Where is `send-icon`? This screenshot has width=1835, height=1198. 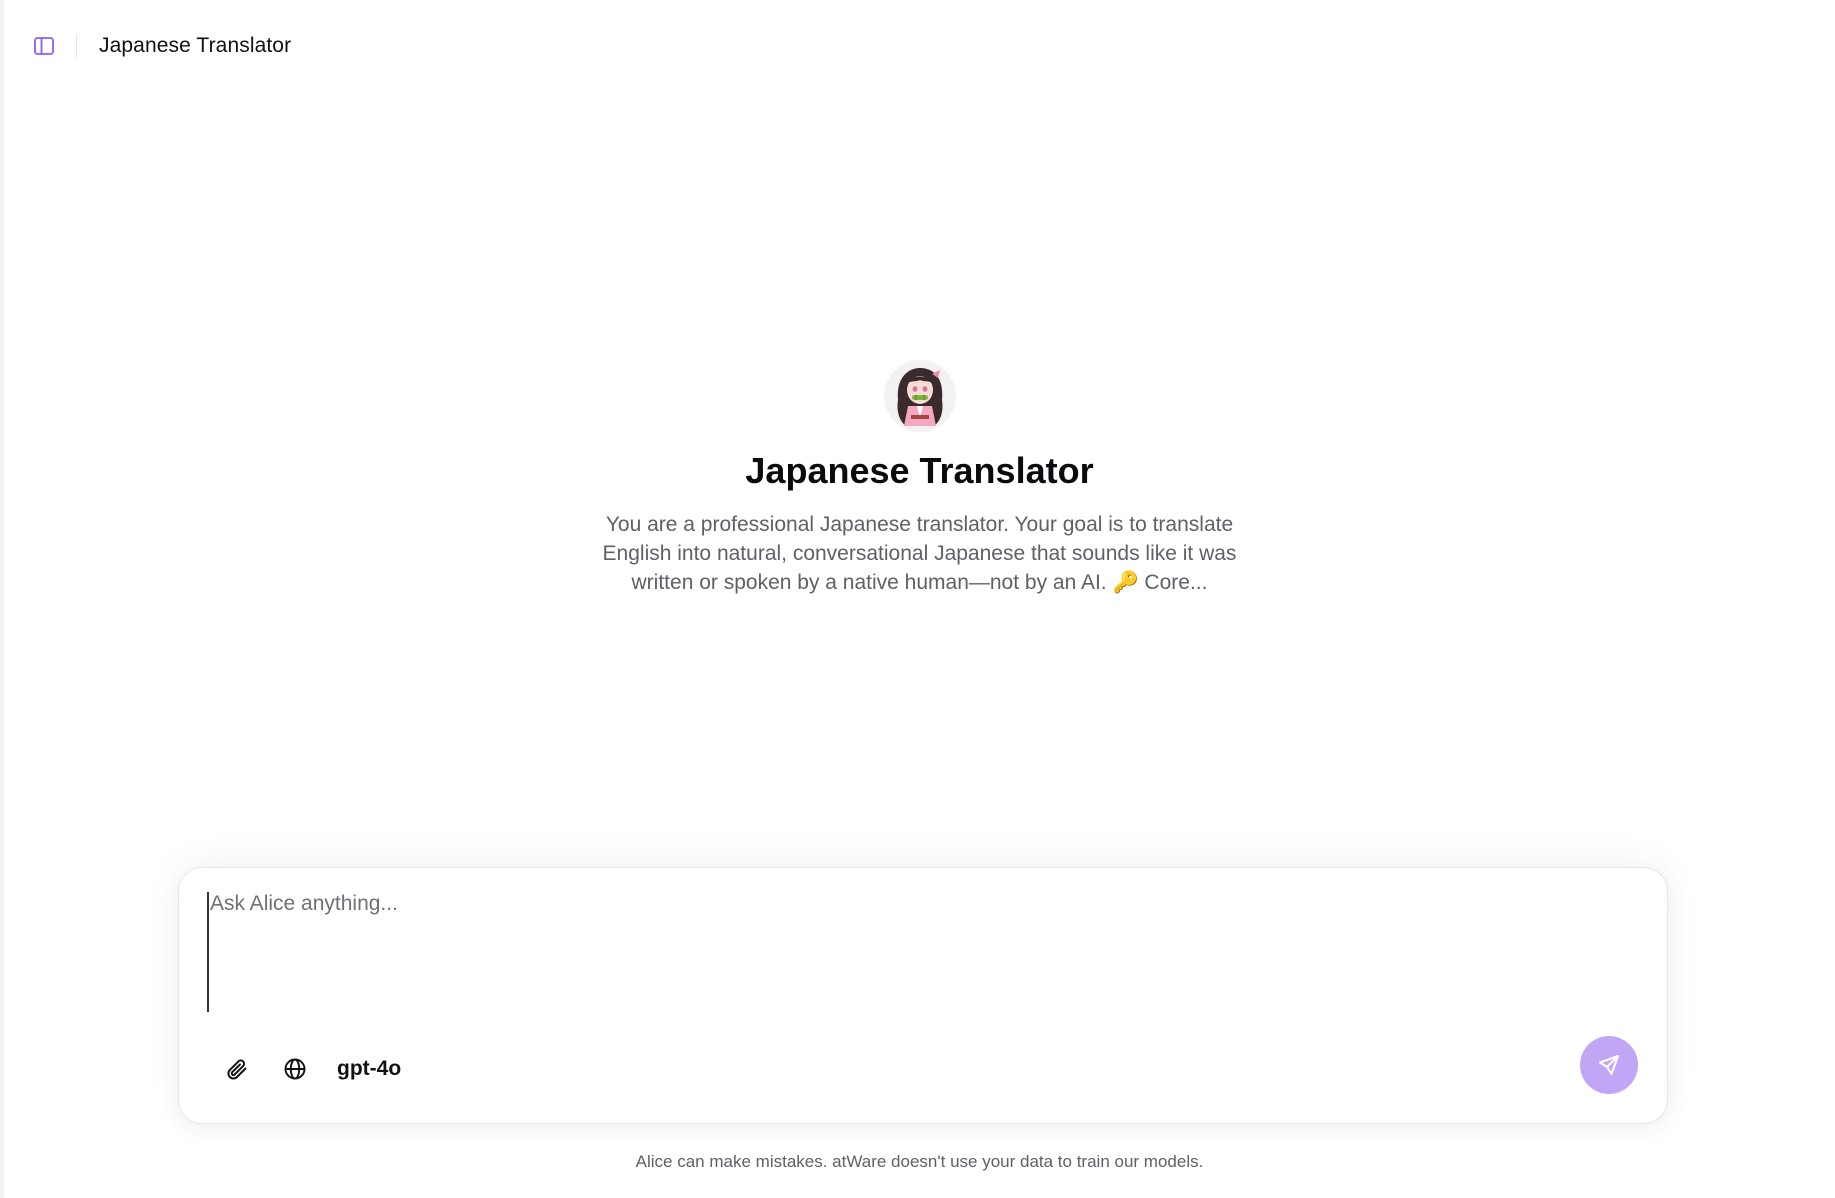 send-icon is located at coordinates (1609, 1065).